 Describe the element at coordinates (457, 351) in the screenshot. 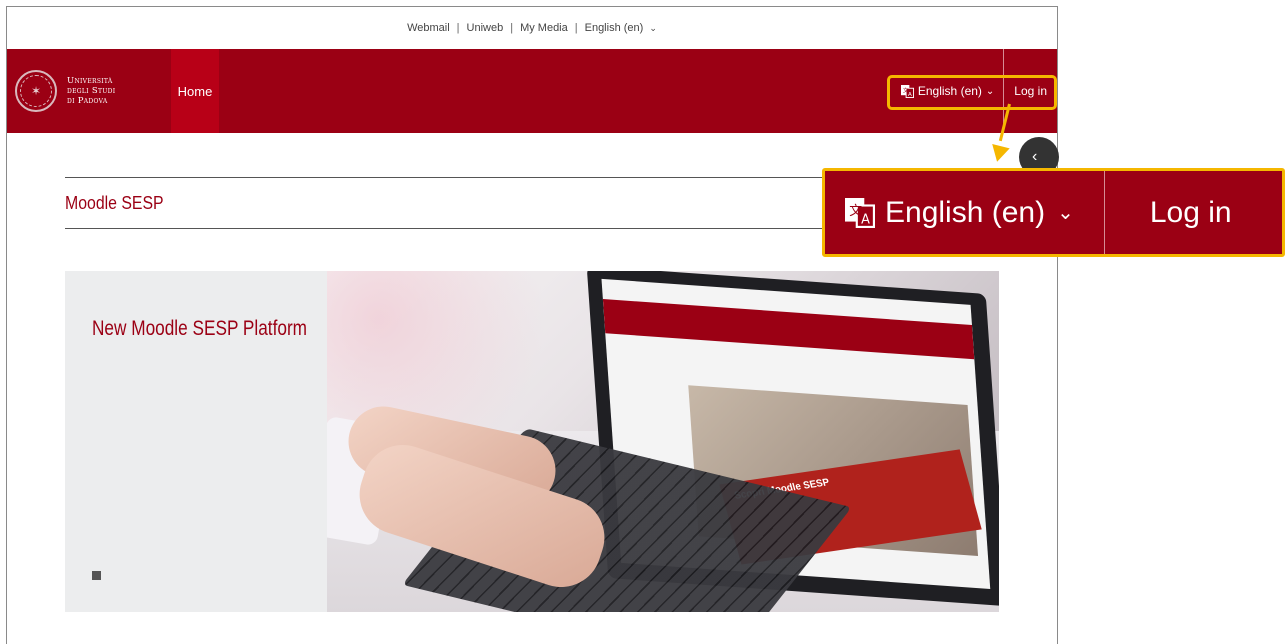

I see `background-glow` at that location.